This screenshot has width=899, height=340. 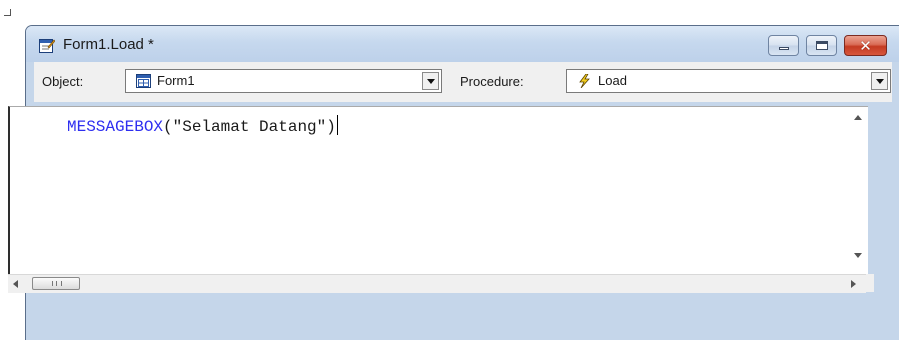 What do you see at coordinates (47, 46) in the screenshot?
I see `form-edit-icon` at bounding box center [47, 46].